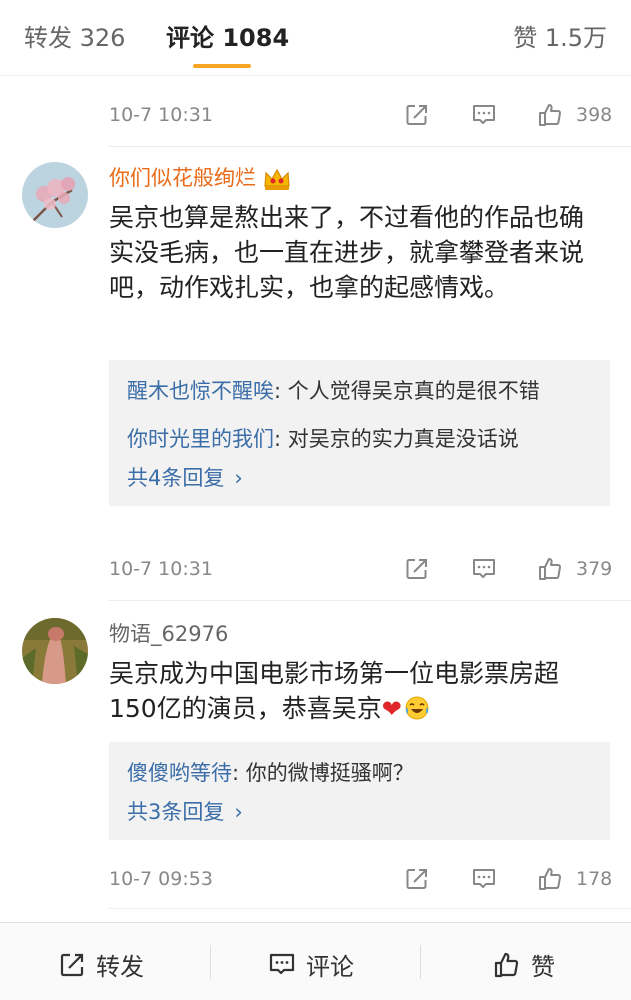 The height and width of the screenshot is (1000, 631). I want to click on photo-avatar, so click(55, 651).